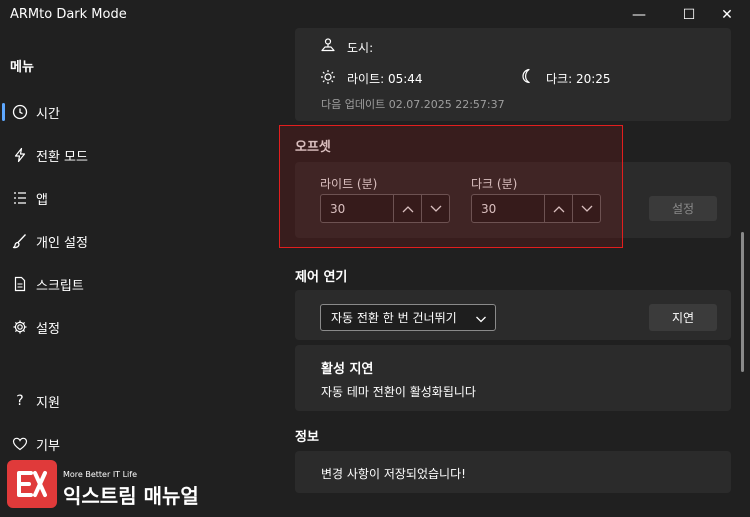 This screenshot has width=750, height=517. Describe the element at coordinates (135, 444) in the screenshot. I see `sidebar-item-donate: 기부` at that location.